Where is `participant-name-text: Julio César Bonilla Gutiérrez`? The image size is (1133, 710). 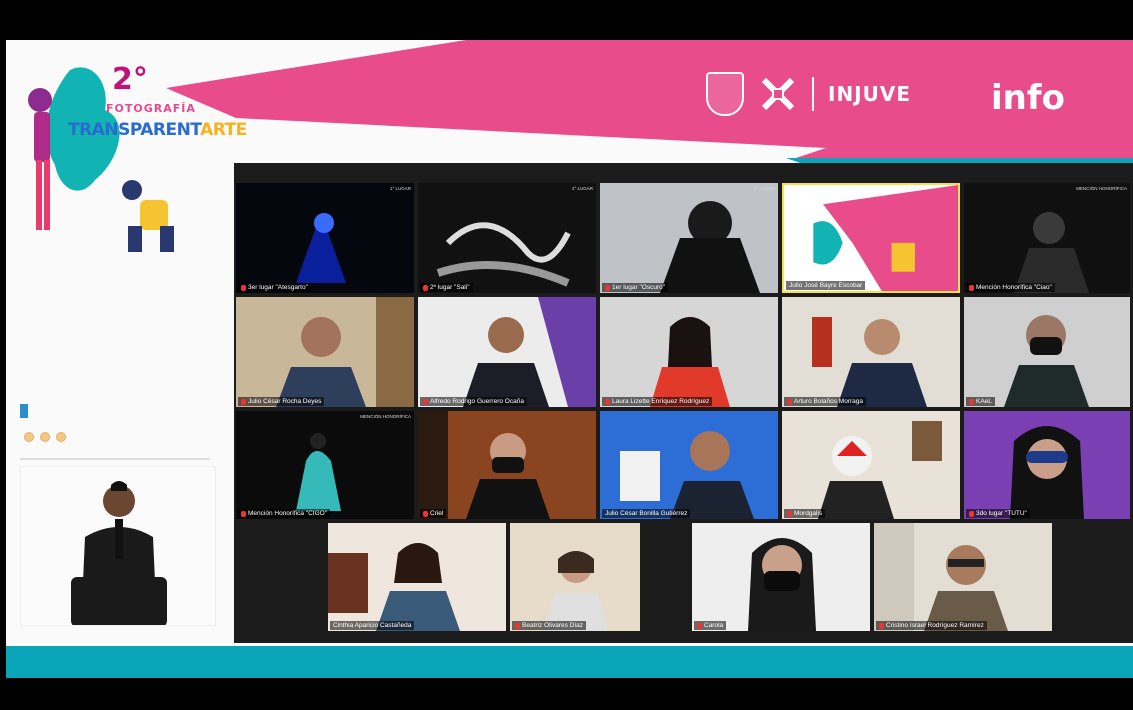 participant-name-text: Julio César Bonilla Gutiérrez is located at coordinates (646, 513).